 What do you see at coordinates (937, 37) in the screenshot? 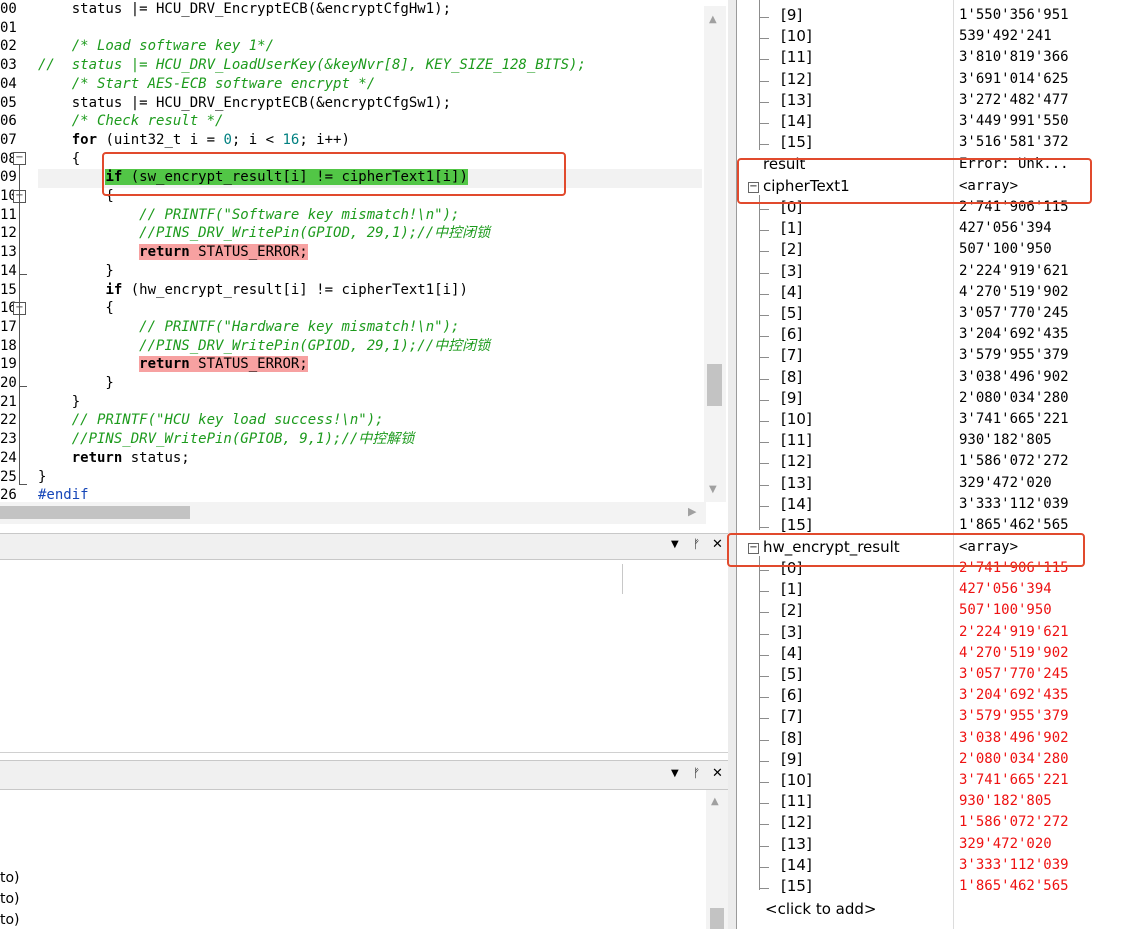
I see `watch-row: [10] 539'492'241` at bounding box center [937, 37].